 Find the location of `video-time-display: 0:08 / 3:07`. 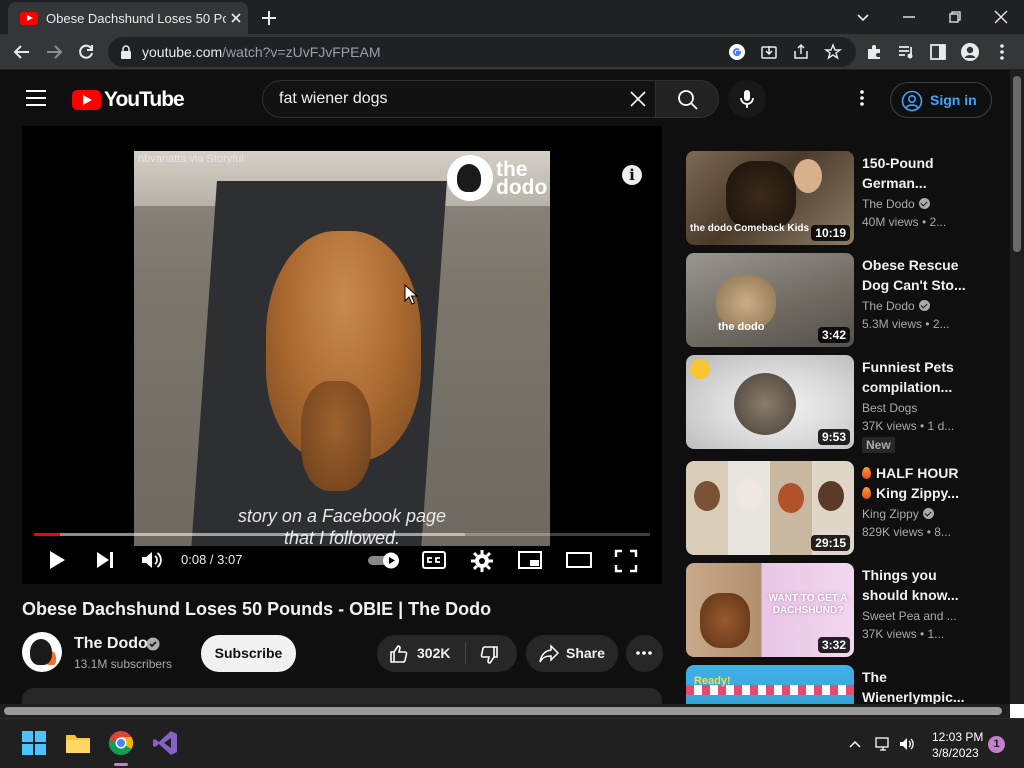

video-time-display: 0:08 / 3:07 is located at coordinates (212, 559).